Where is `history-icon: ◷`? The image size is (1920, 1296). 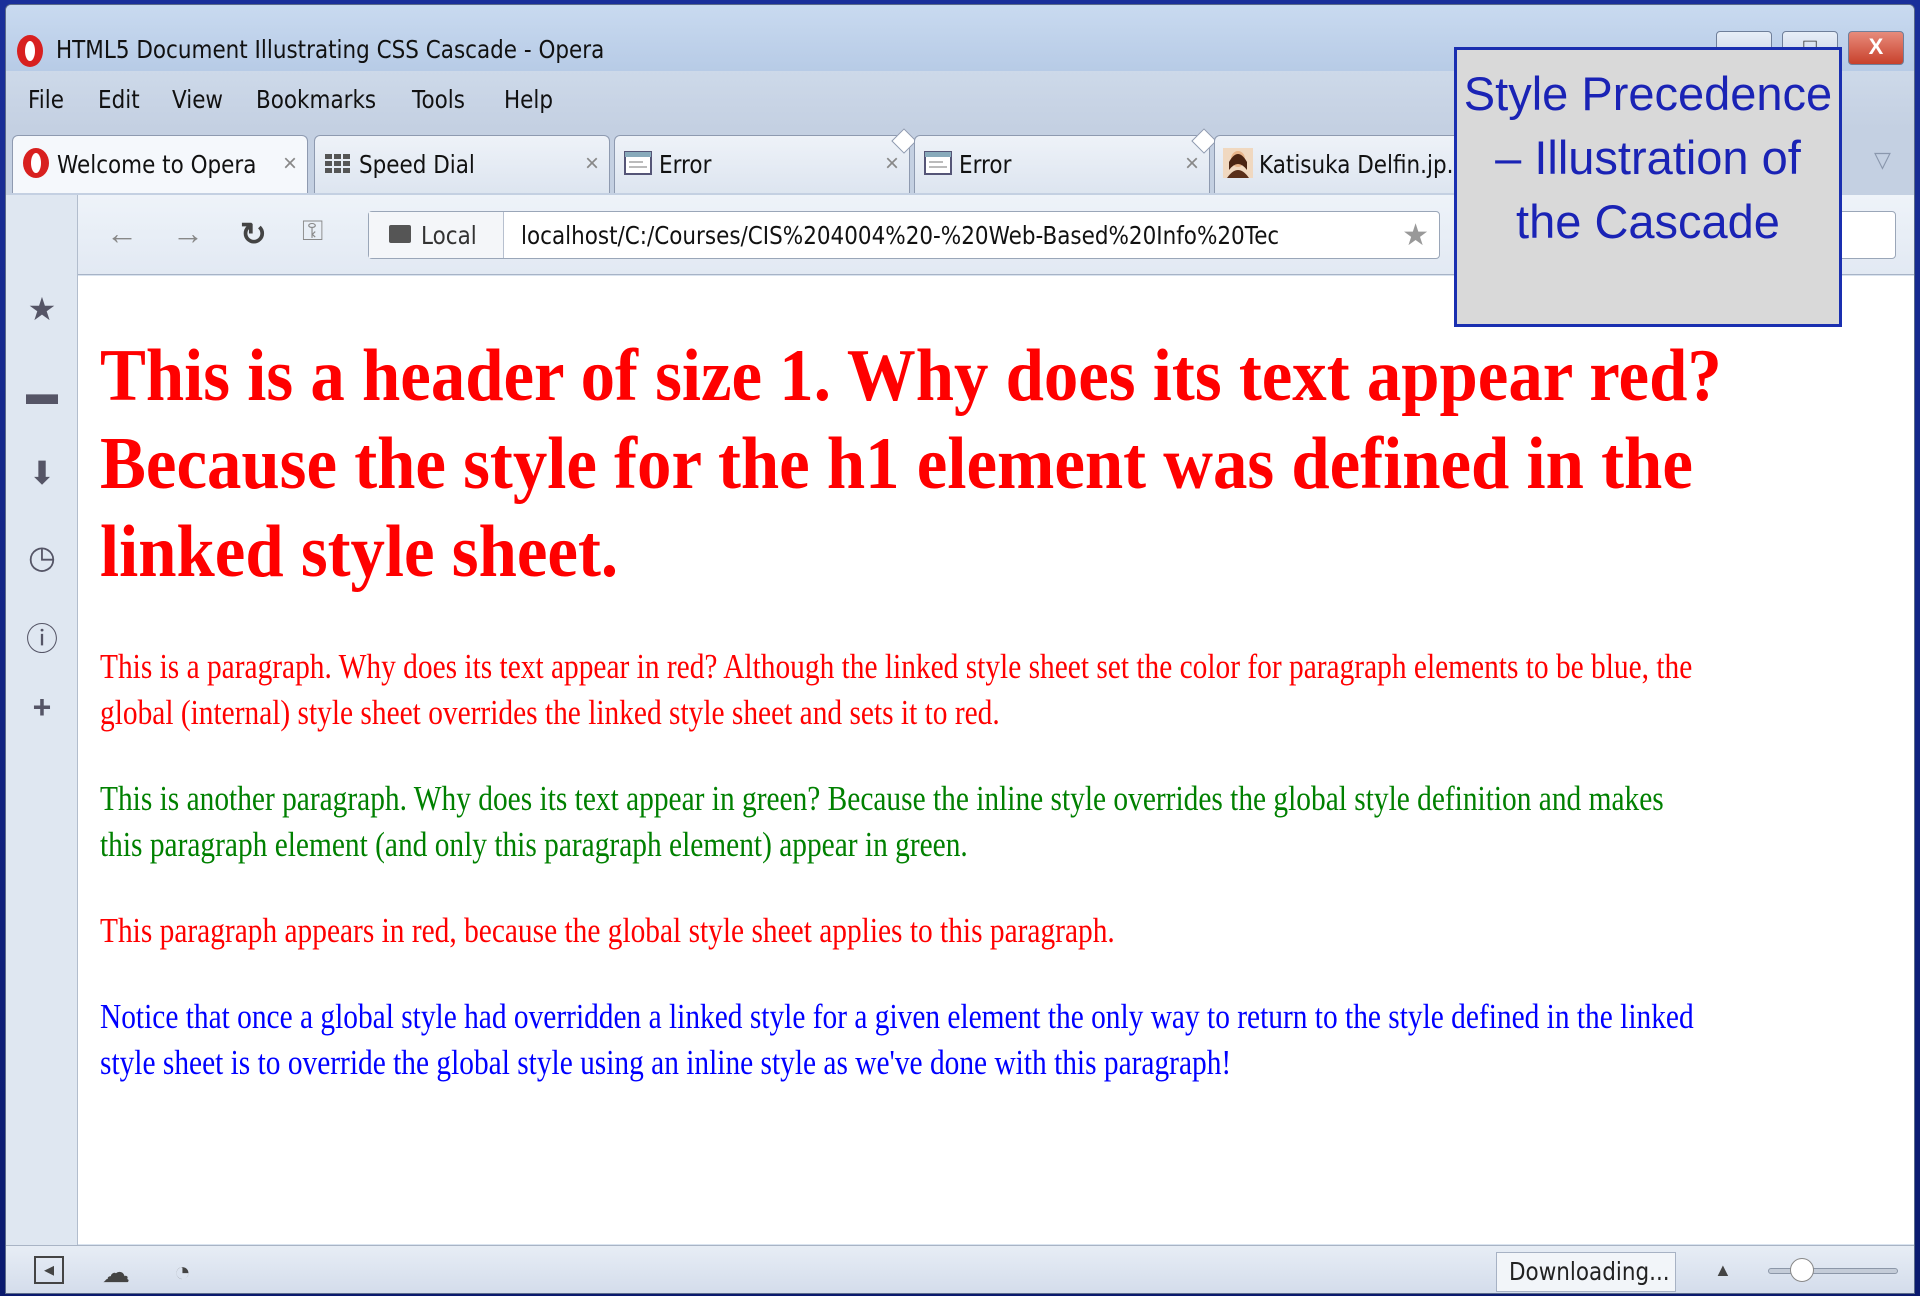
history-icon: ◷ is located at coordinates (42, 557).